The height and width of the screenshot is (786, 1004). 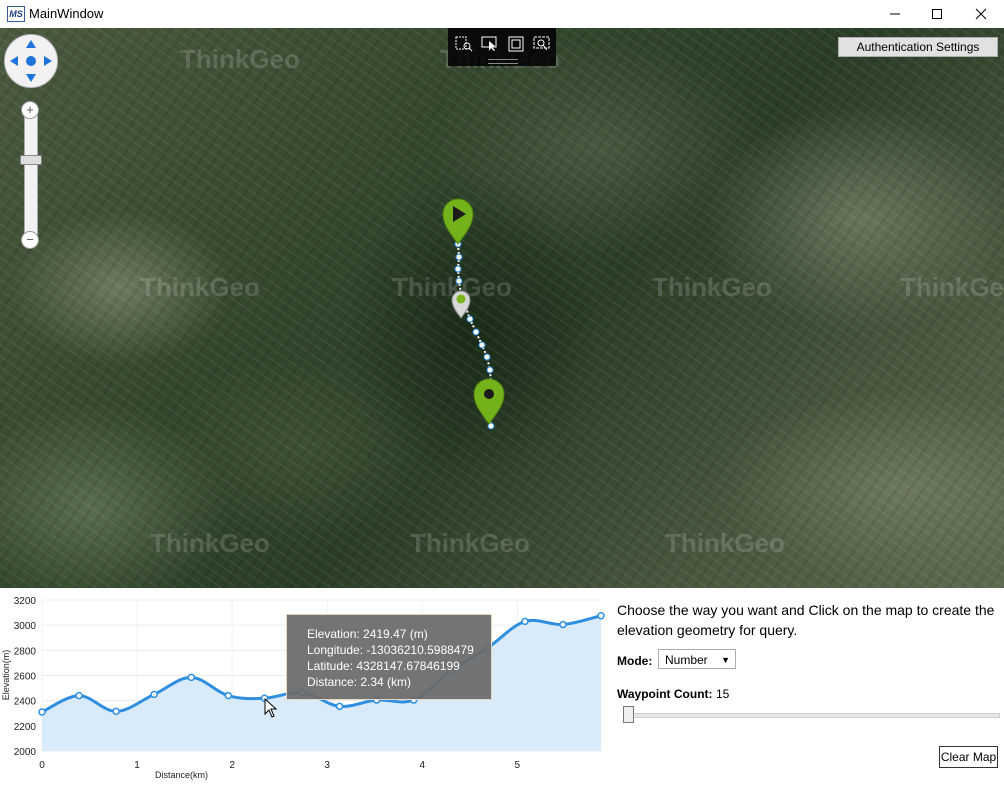 What do you see at coordinates (25, 702) in the screenshot?
I see `y-tick-label: 2400` at bounding box center [25, 702].